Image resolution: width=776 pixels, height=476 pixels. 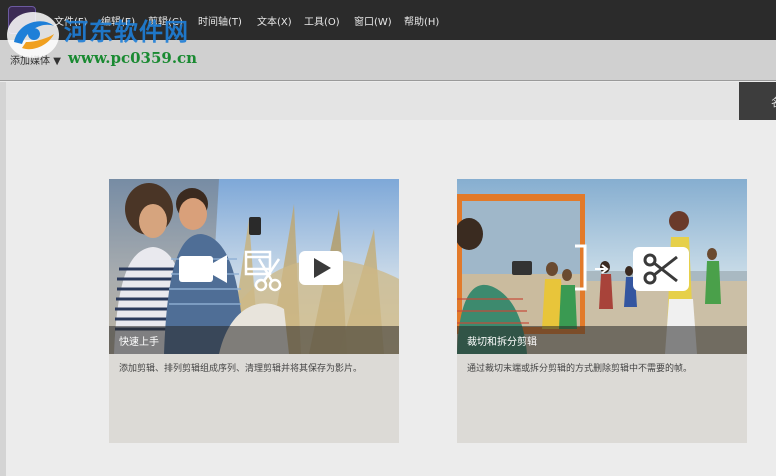 I want to click on left-rule, so click(x=3, y=279).